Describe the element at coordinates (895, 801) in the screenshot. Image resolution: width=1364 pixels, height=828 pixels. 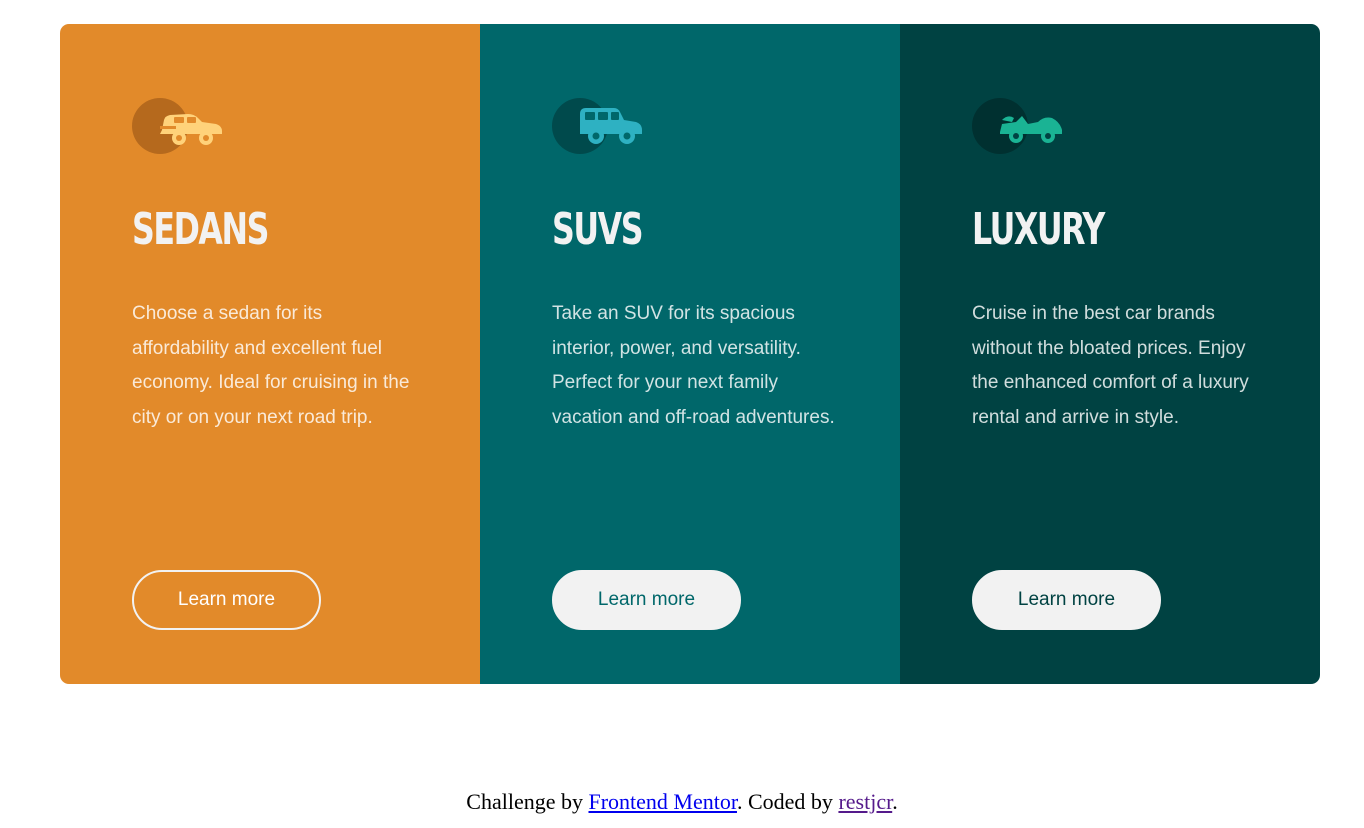
I see `attribution-suffix: .` at that location.